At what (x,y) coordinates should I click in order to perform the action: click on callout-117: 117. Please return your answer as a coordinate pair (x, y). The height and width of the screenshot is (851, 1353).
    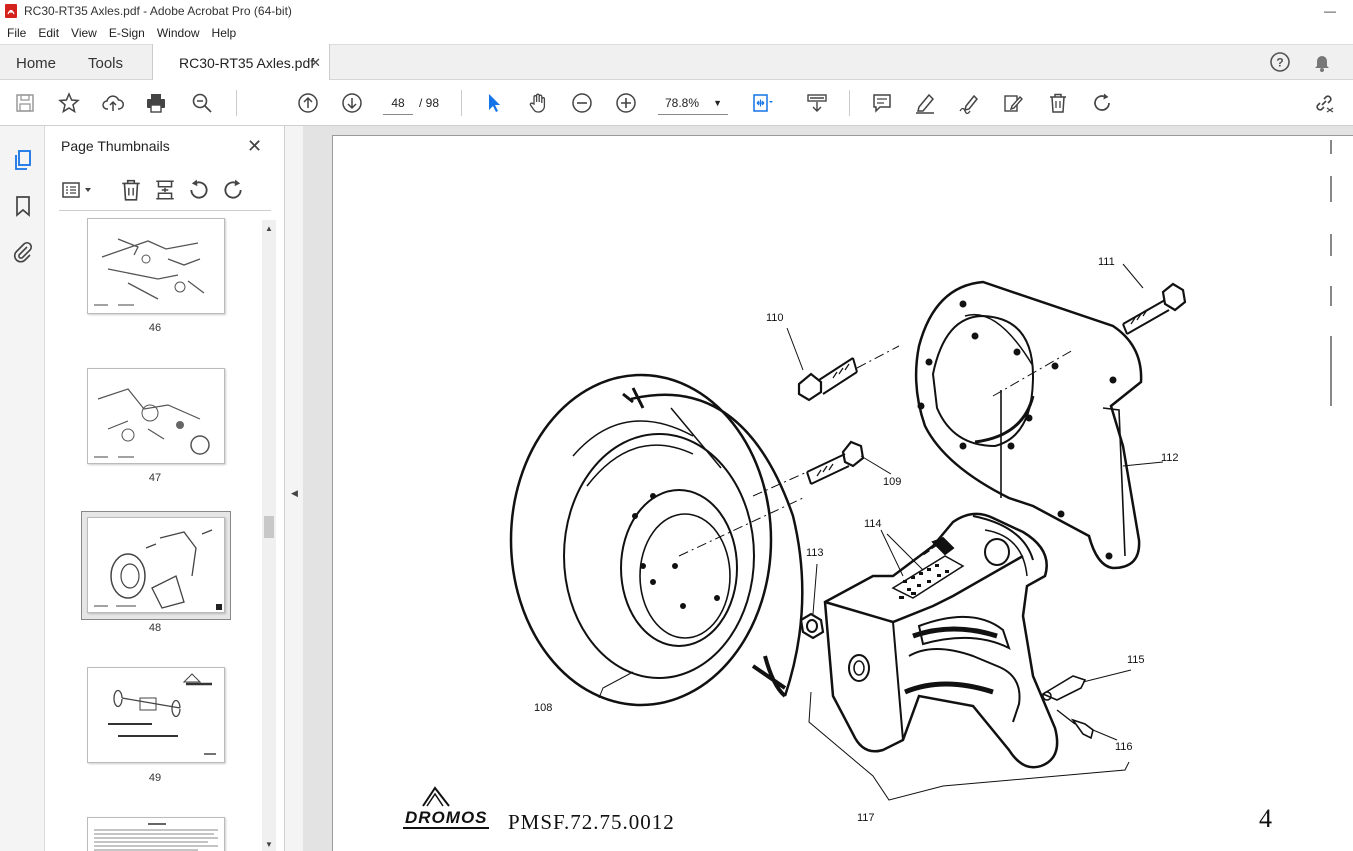
    Looking at the image, I should click on (866, 818).